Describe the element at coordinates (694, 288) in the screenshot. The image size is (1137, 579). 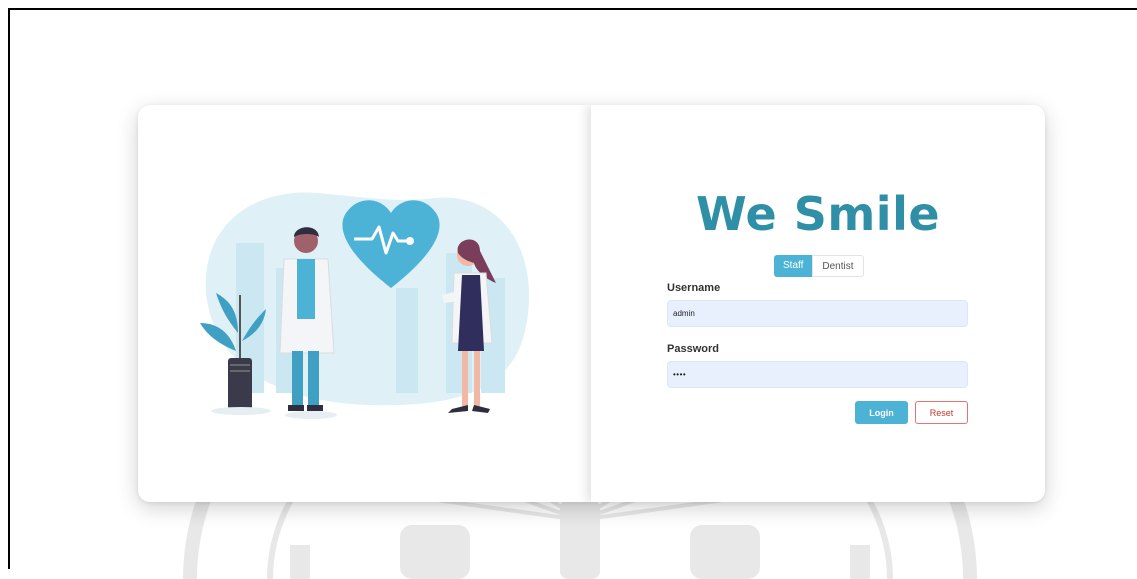
I see `username-label: Username` at that location.